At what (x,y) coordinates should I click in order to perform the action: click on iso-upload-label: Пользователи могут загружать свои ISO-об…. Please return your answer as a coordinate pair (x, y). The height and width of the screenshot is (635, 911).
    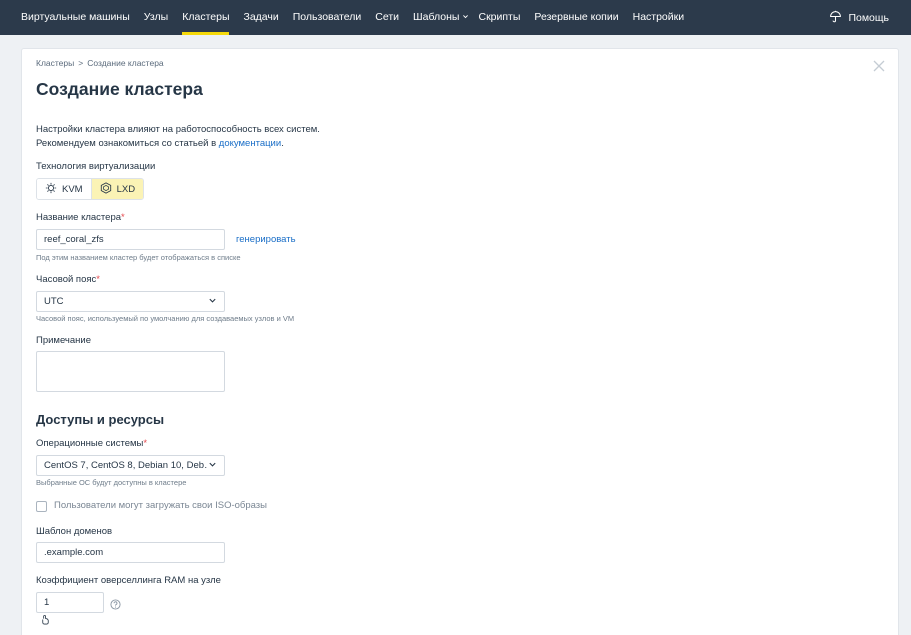
    Looking at the image, I should click on (160, 505).